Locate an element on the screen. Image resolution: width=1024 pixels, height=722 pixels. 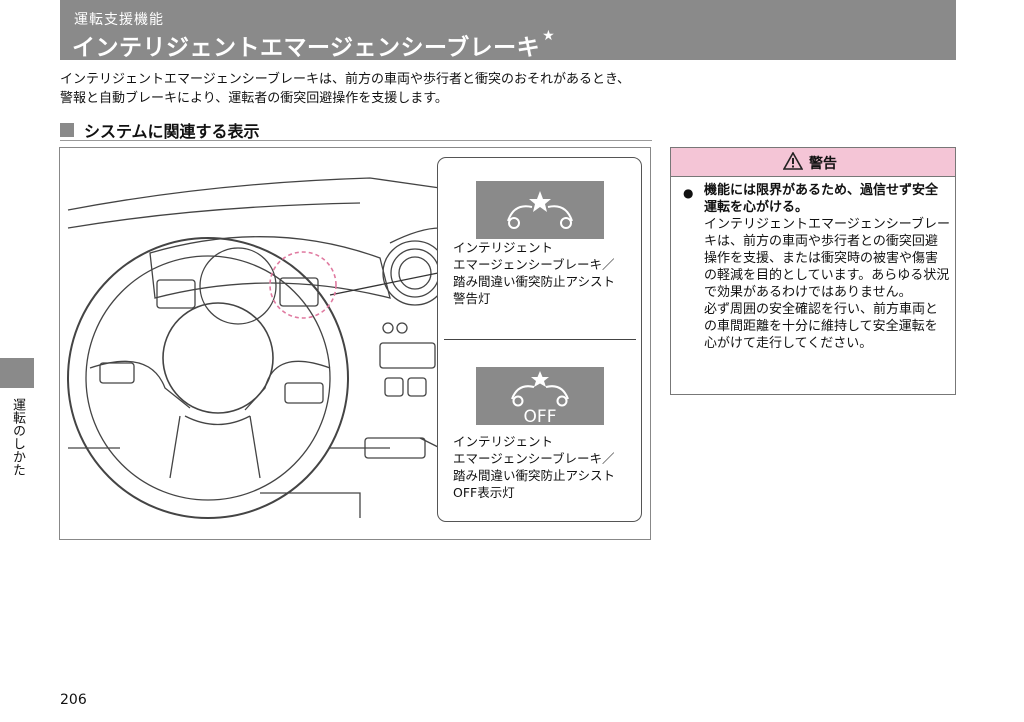
section-heading: システムに関連する表示 is located at coordinates (356, 129).